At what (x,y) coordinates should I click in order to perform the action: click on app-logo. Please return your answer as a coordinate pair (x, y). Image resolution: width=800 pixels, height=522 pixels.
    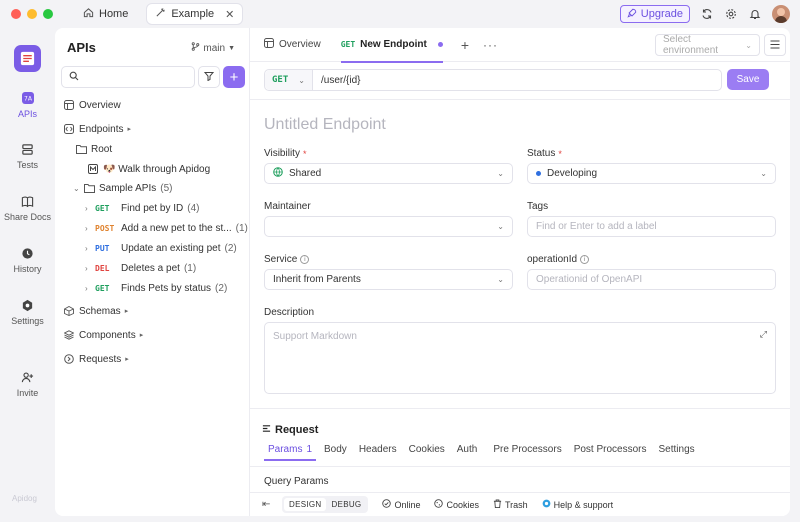
    Looking at the image, I should click on (27, 58).